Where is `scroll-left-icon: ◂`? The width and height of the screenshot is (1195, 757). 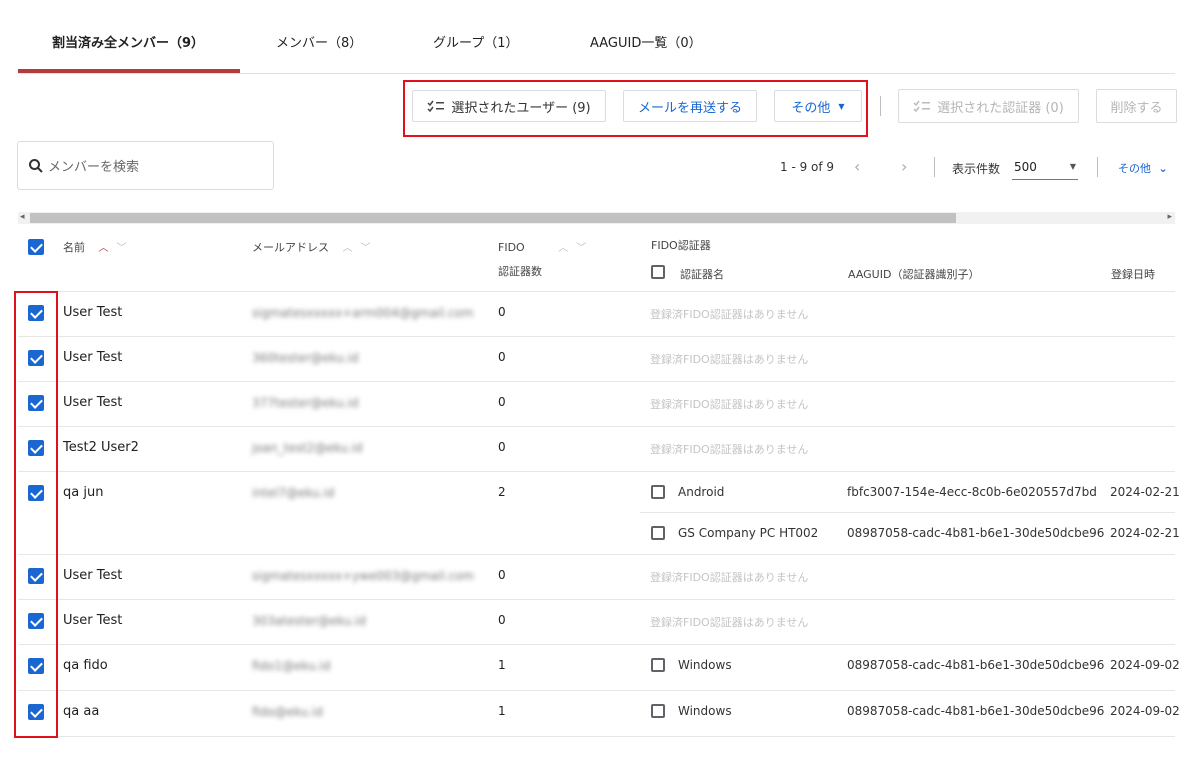
scroll-left-icon: ◂ is located at coordinates (22, 217).